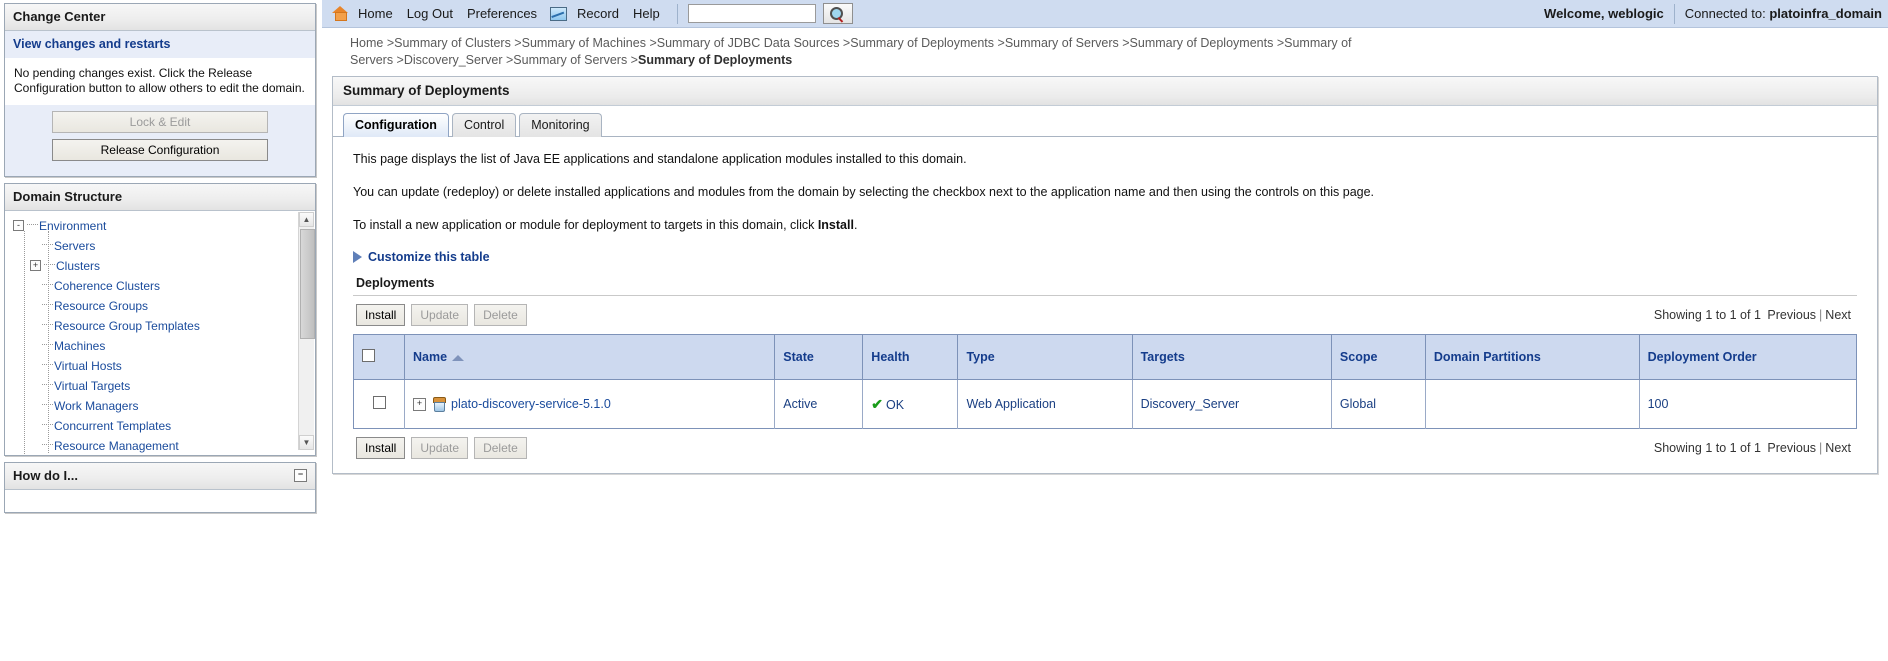 This screenshot has width=1888, height=661. I want to click on search-button, so click(837, 13).